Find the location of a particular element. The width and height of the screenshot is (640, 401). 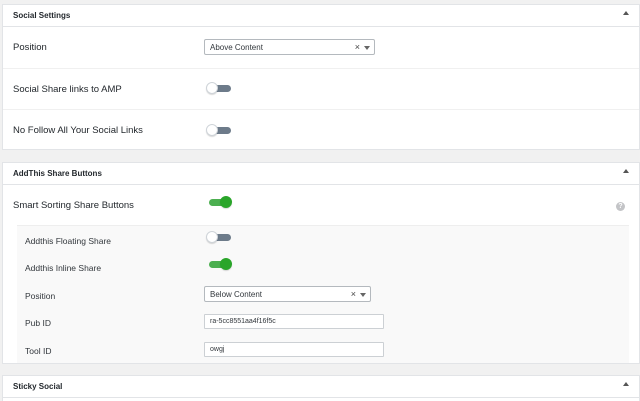

addthis-title: AddThis Share Buttons is located at coordinates (57, 173).